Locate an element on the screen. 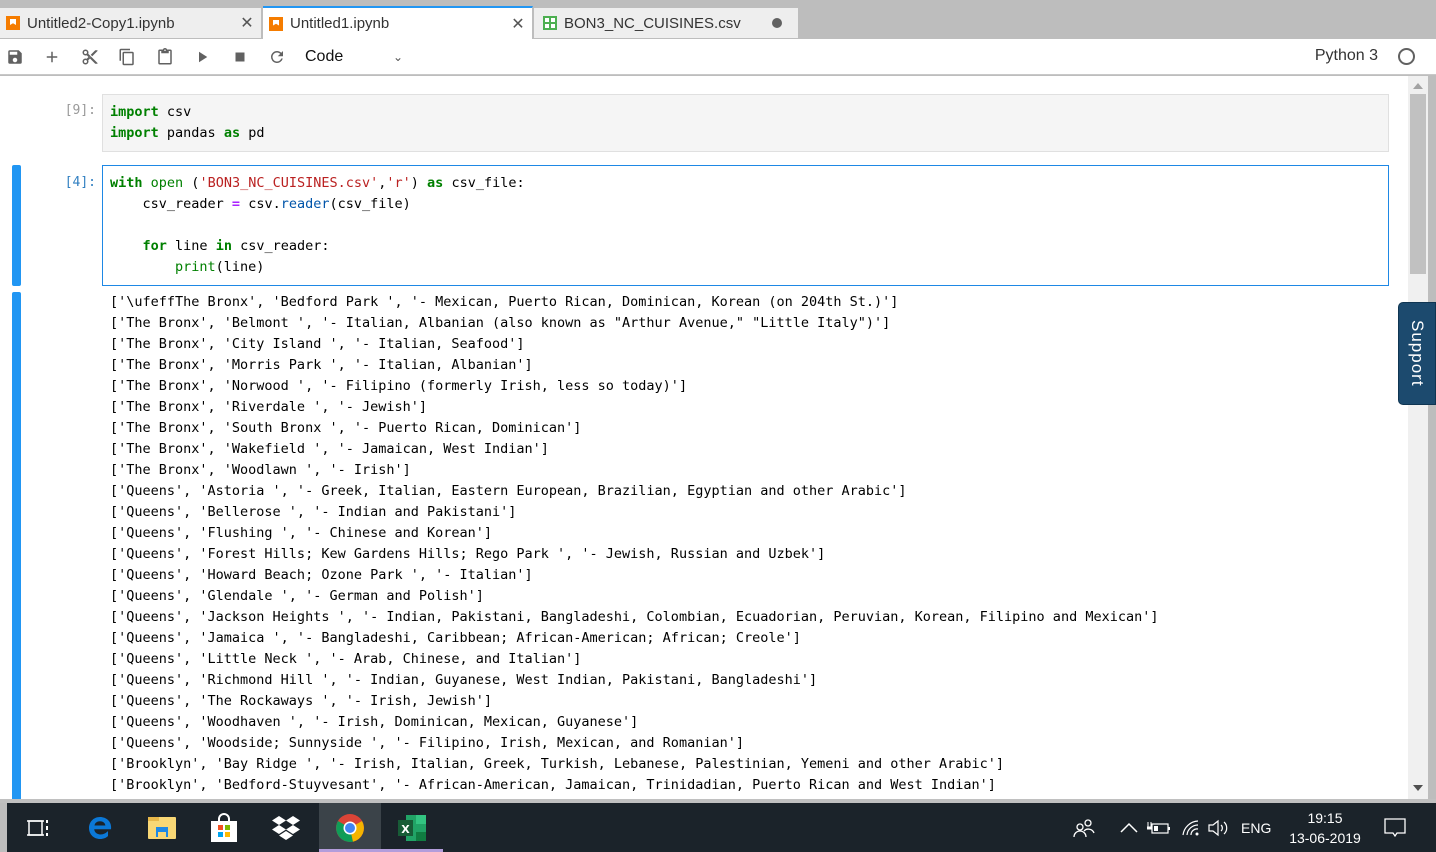  cut-icon is located at coordinates (90, 56).